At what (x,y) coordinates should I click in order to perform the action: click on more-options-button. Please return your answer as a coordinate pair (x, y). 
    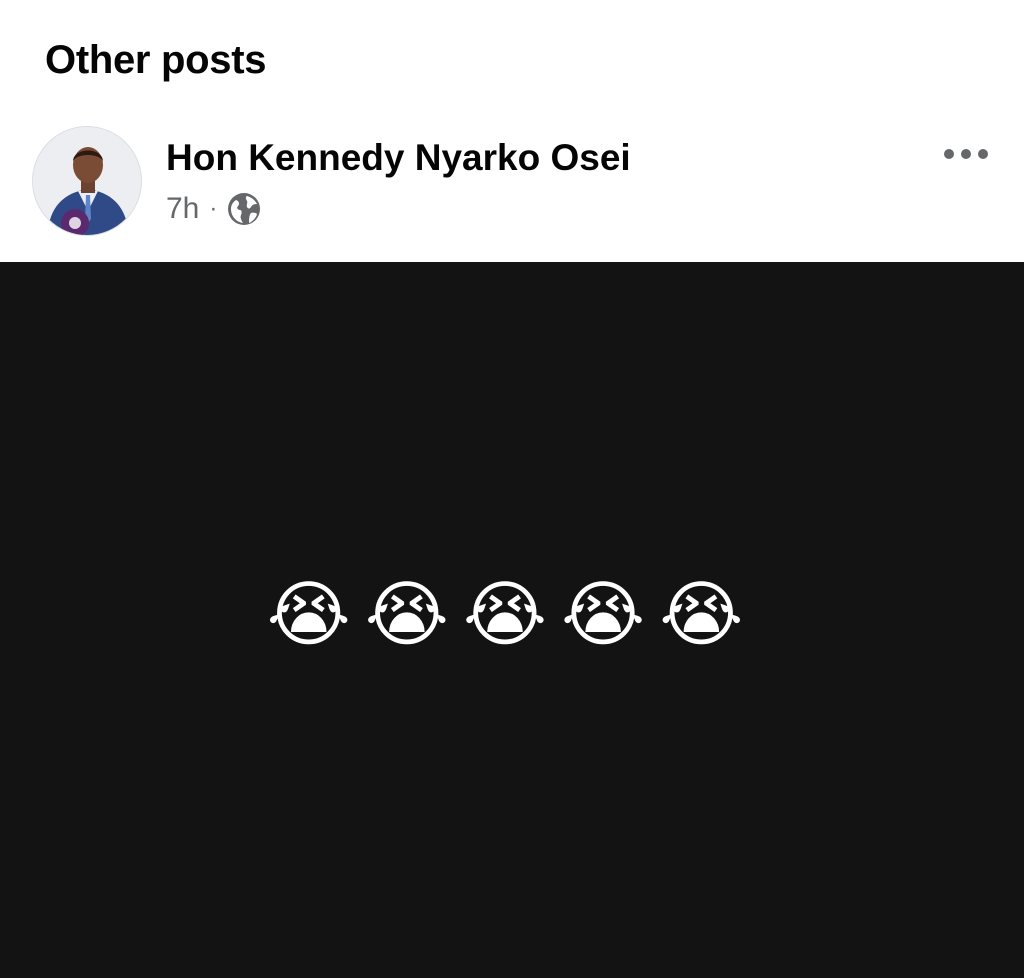
    Looking at the image, I should click on (966, 154).